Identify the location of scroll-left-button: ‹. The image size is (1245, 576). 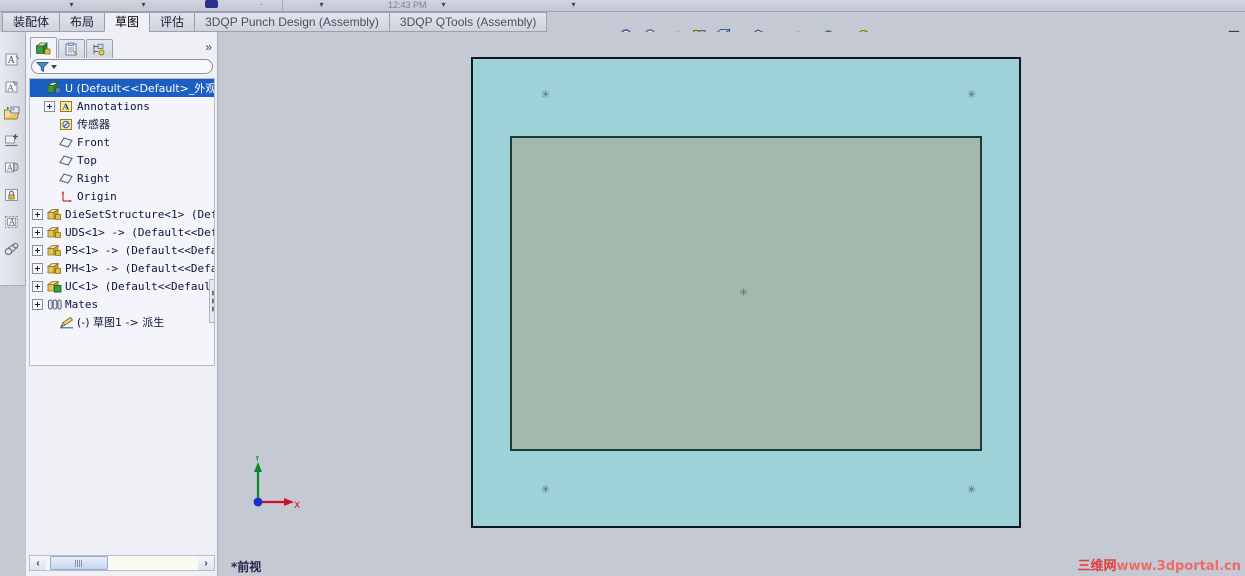
(38, 563).